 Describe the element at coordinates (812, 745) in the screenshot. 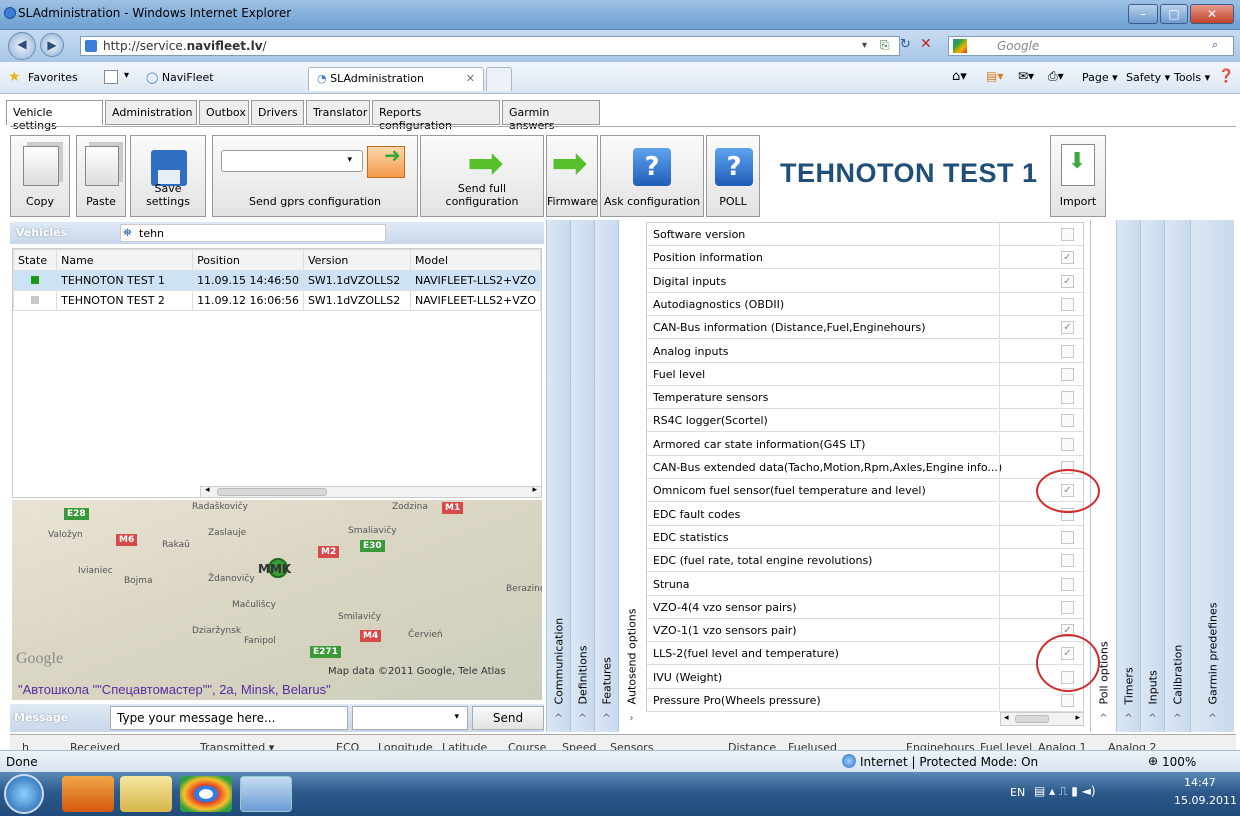

I see `grid-column-header: Fuelused` at that location.